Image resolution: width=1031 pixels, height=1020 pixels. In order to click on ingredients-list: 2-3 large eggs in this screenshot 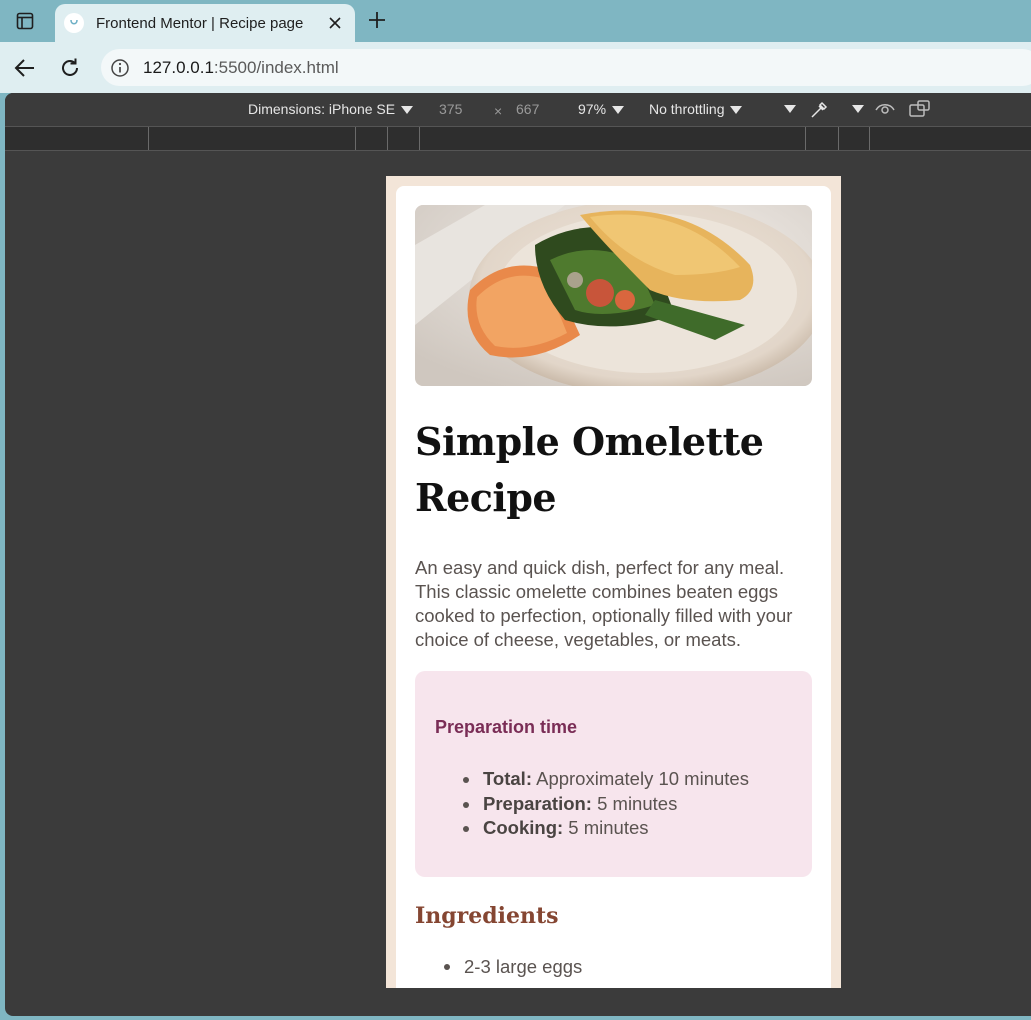, I will do `click(513, 967)`.